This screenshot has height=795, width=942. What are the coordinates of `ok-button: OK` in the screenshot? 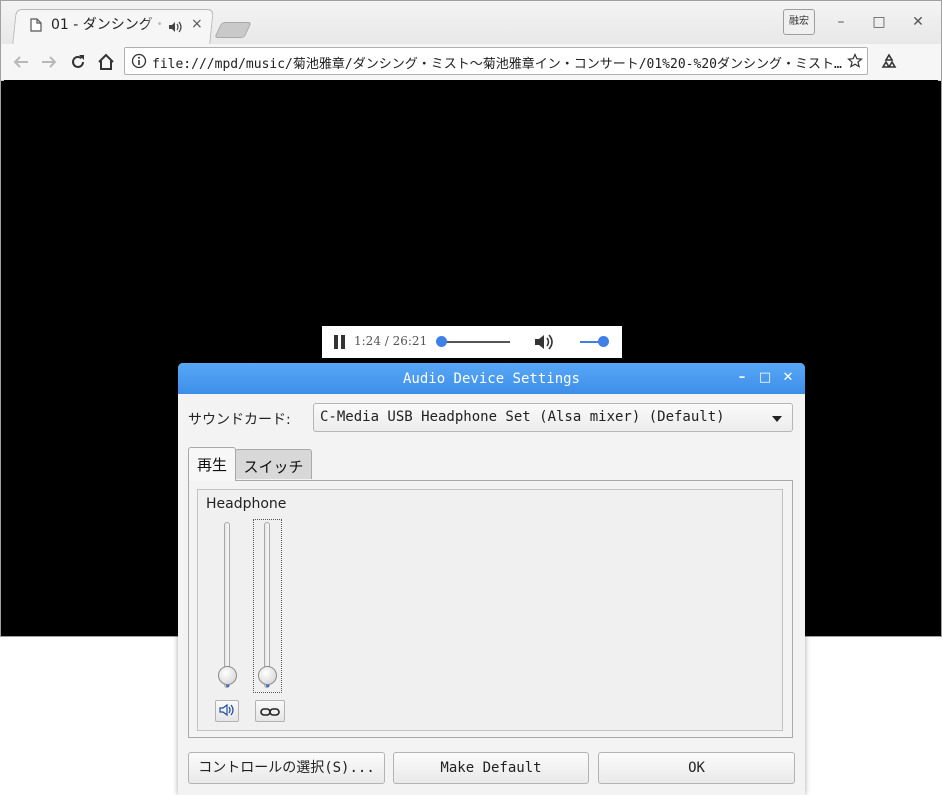 It's located at (696, 768).